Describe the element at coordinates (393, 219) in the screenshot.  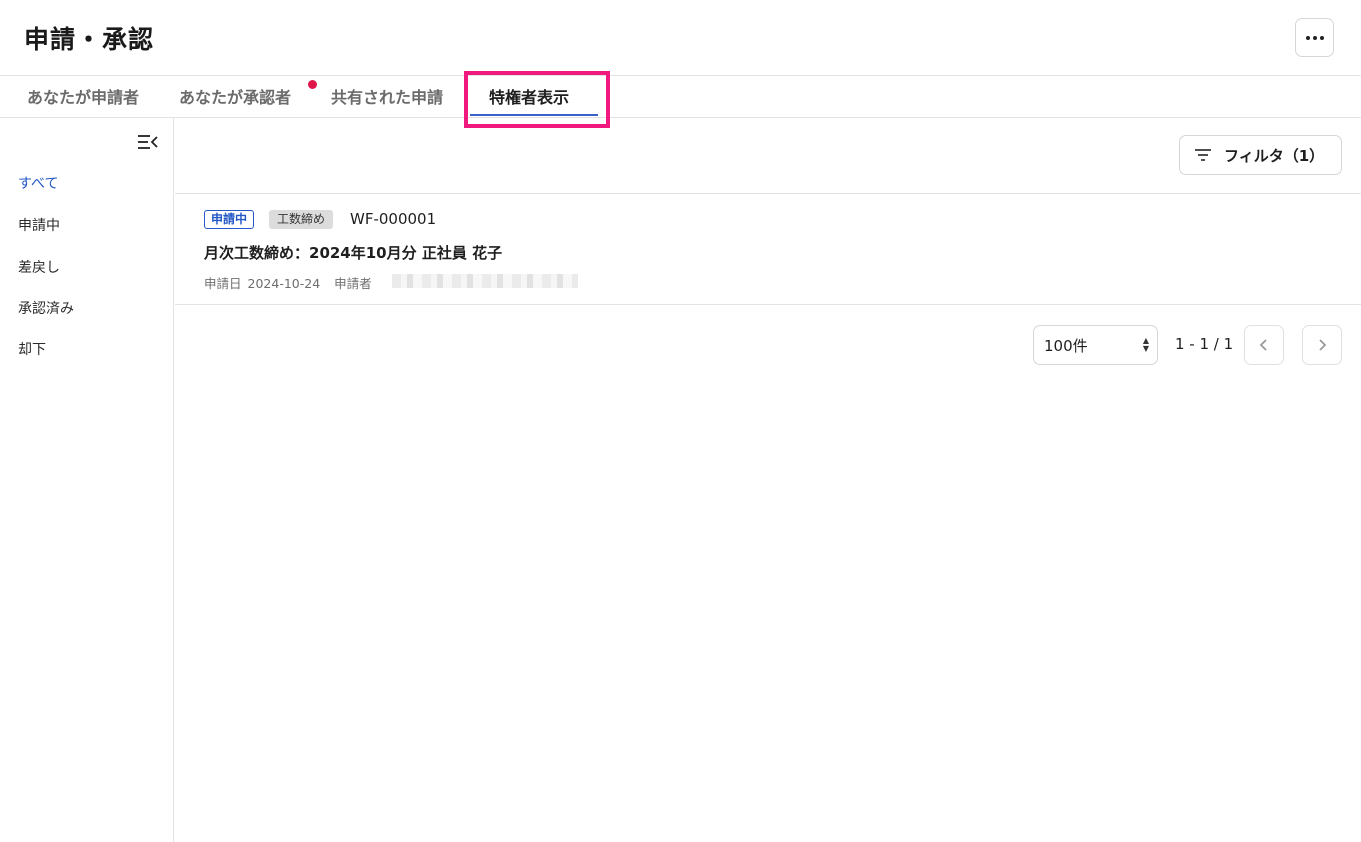
I see `request-id: WF-000001` at that location.